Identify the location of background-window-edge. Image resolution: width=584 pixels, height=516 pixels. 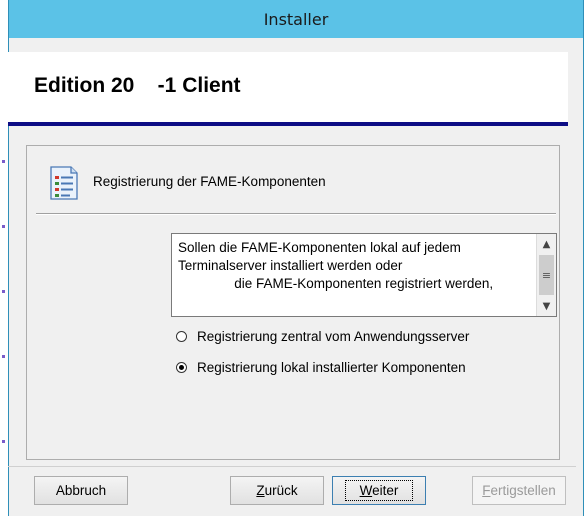
(4, 258).